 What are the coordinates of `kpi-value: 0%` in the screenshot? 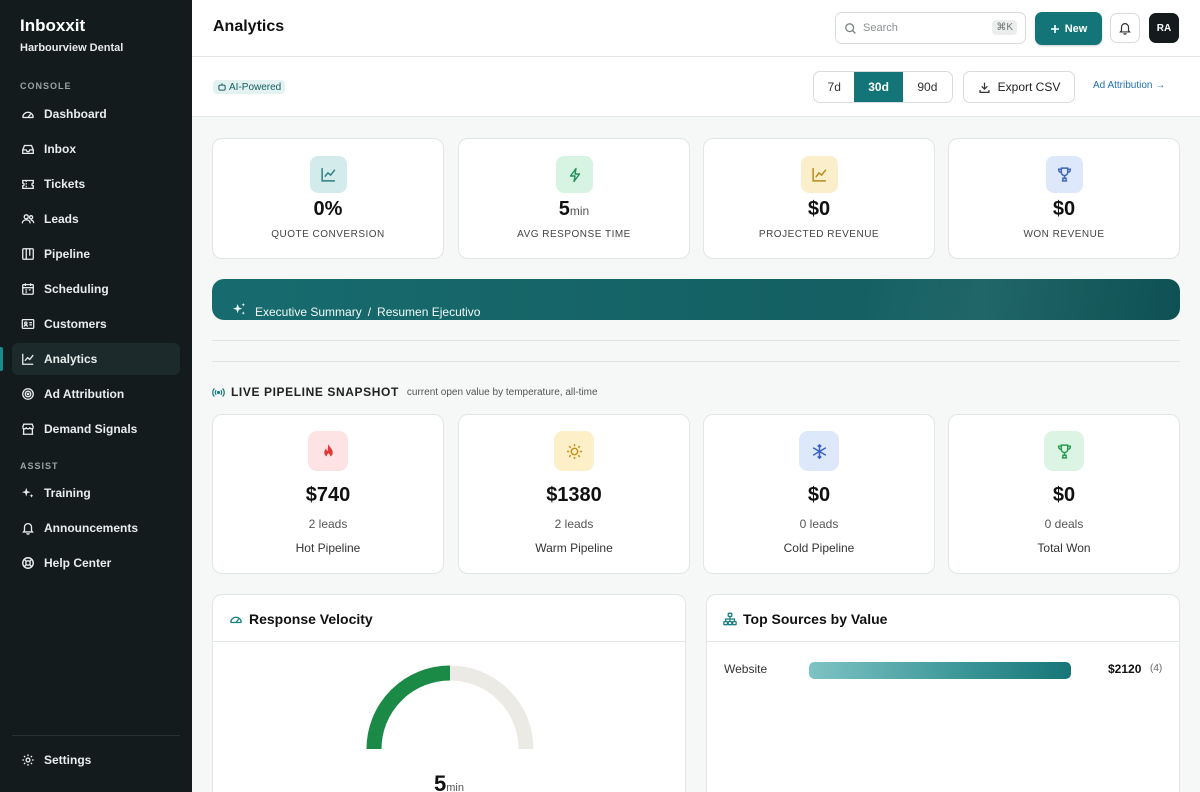 It's located at (328, 209).